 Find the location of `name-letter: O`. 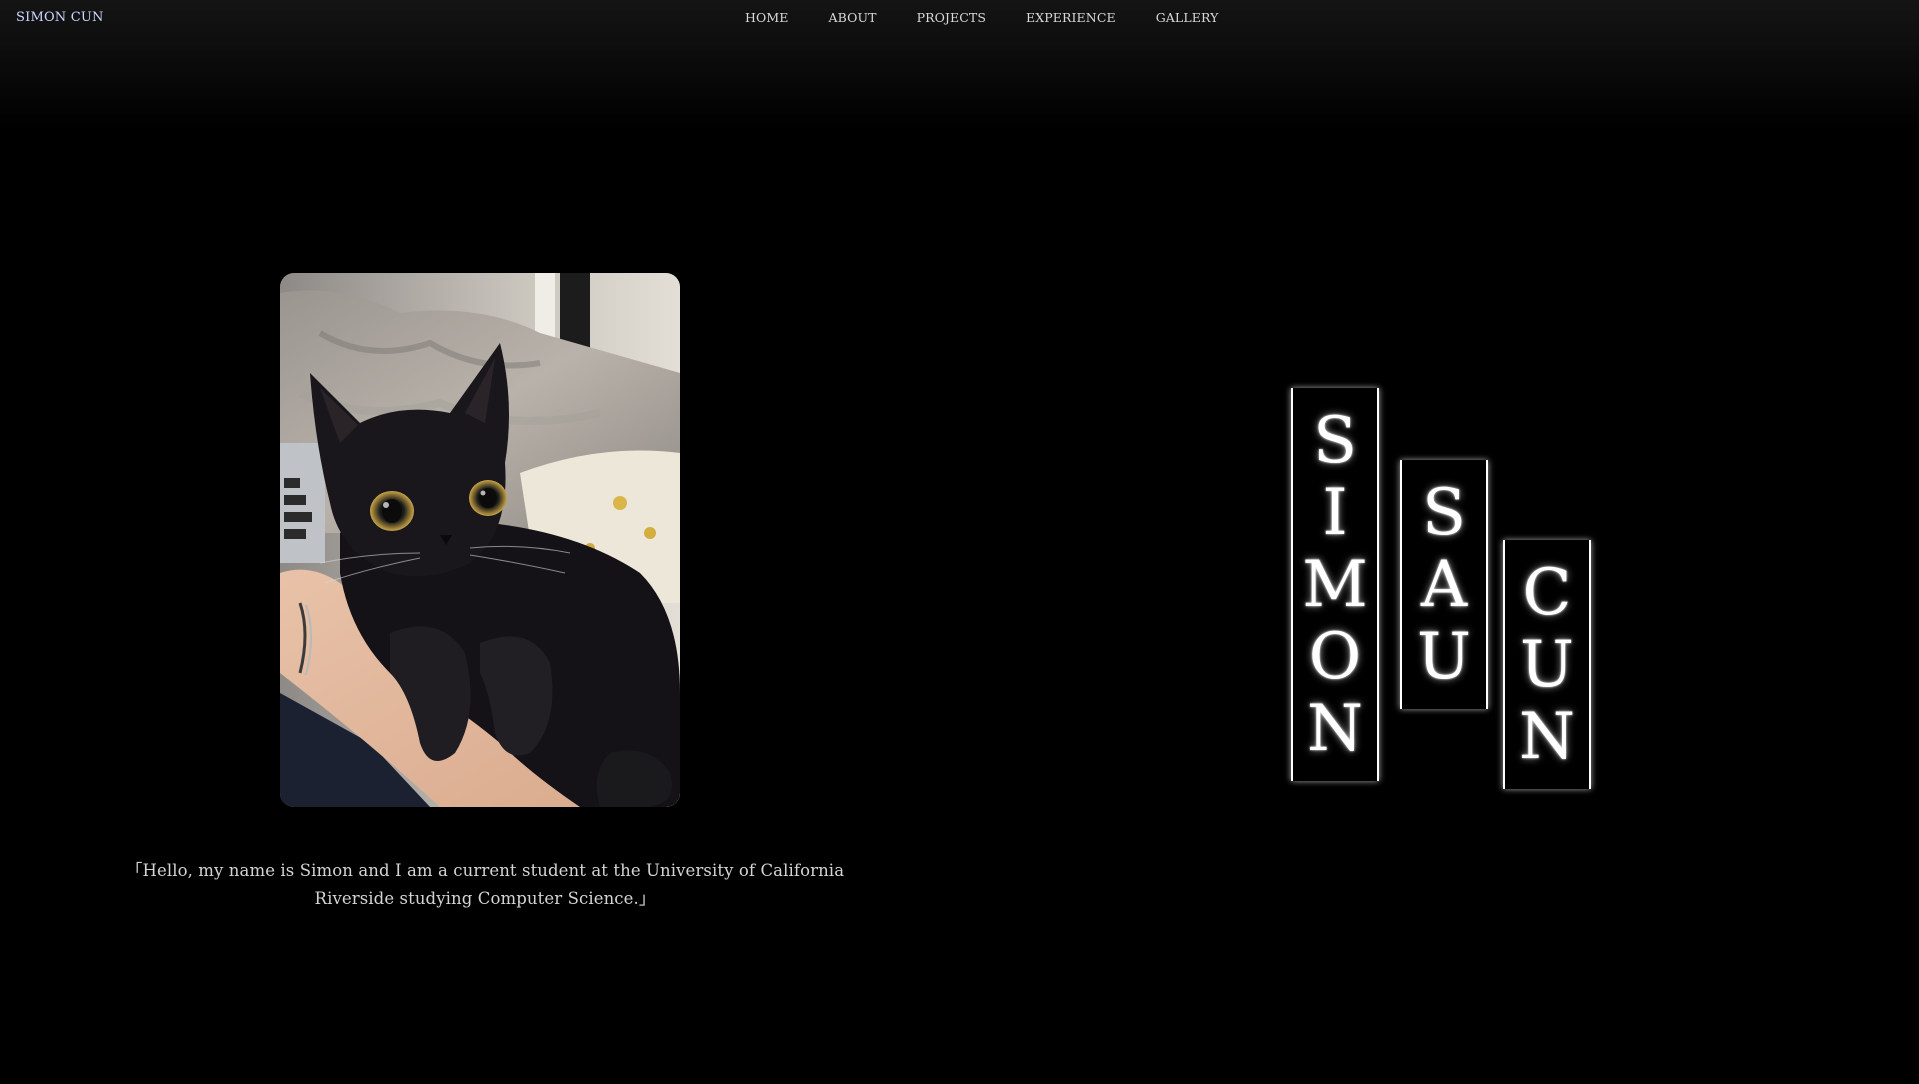

name-letter: O is located at coordinates (1335, 656).